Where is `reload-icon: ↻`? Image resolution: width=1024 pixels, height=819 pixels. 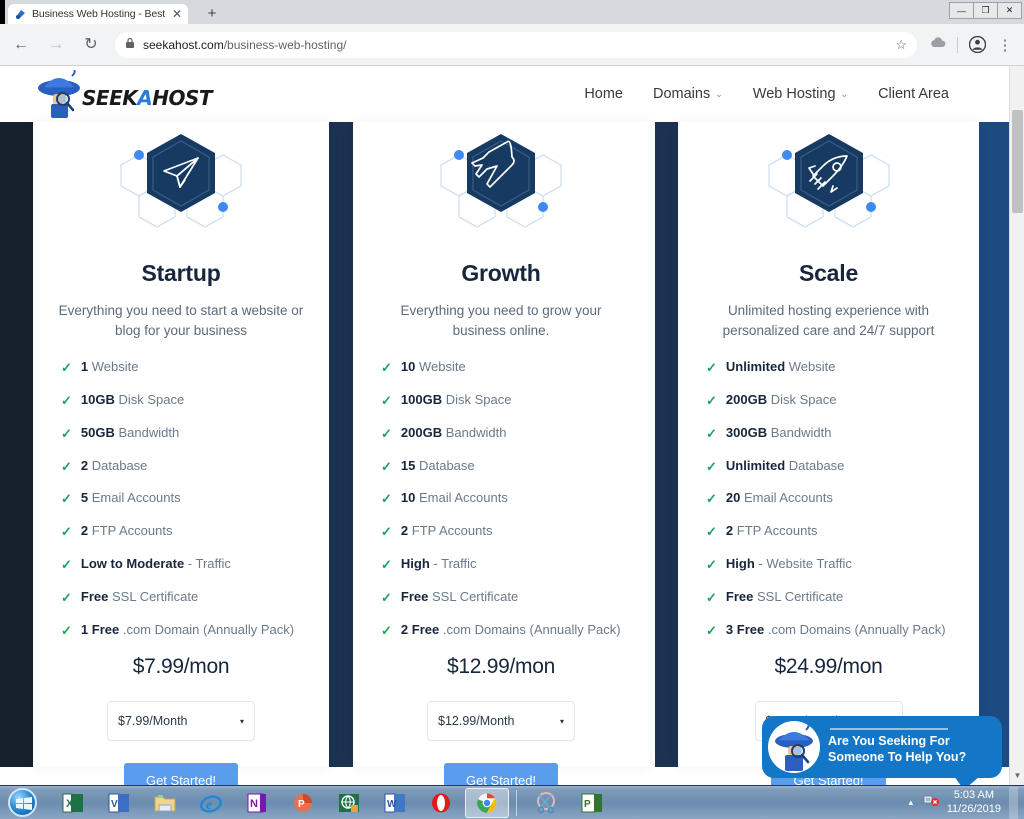 reload-icon: ↻ is located at coordinates (91, 45).